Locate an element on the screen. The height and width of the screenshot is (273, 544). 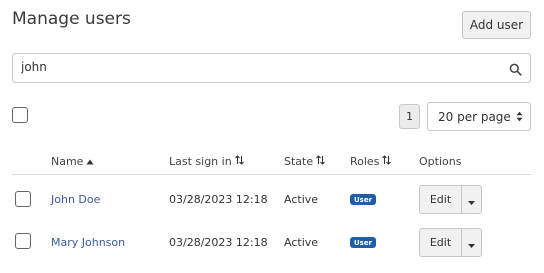
per-page-select: 20 per page is located at coordinates (479, 116).